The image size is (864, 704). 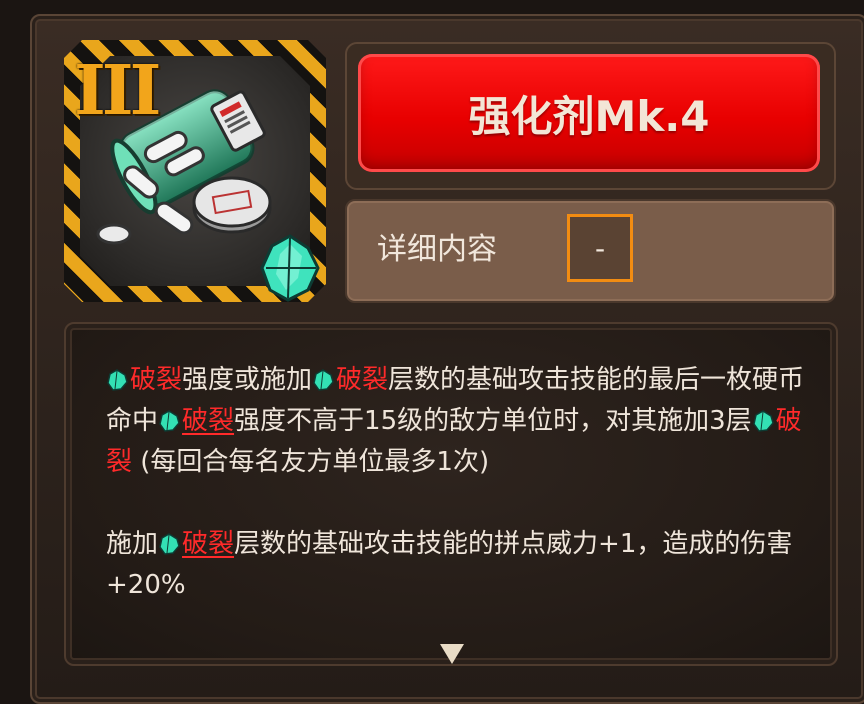 I want to click on details-label: 详细内容, so click(x=437, y=249).